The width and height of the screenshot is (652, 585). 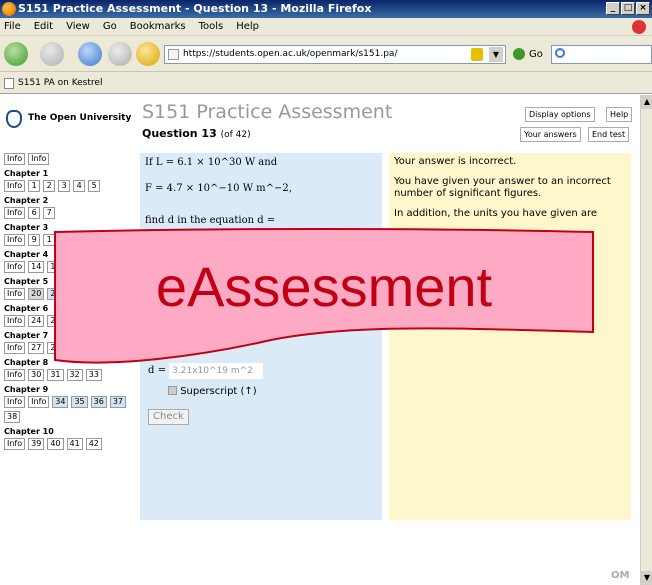 What do you see at coordinates (609, 134) in the screenshot?
I see `end-test-button: End test` at bounding box center [609, 134].